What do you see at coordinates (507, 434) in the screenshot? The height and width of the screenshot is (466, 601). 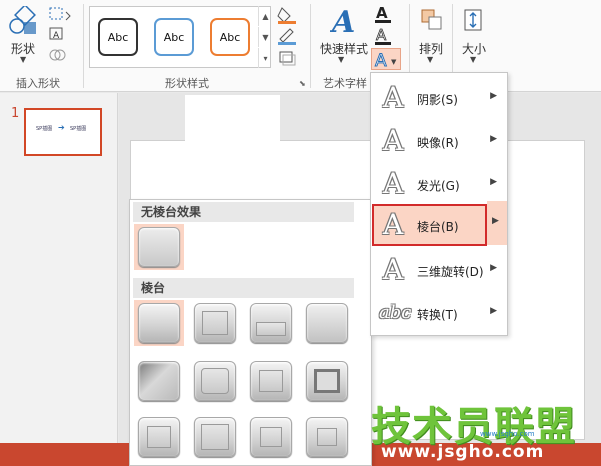 I see `watermark-small-url: www.jsgho.com` at bounding box center [507, 434].